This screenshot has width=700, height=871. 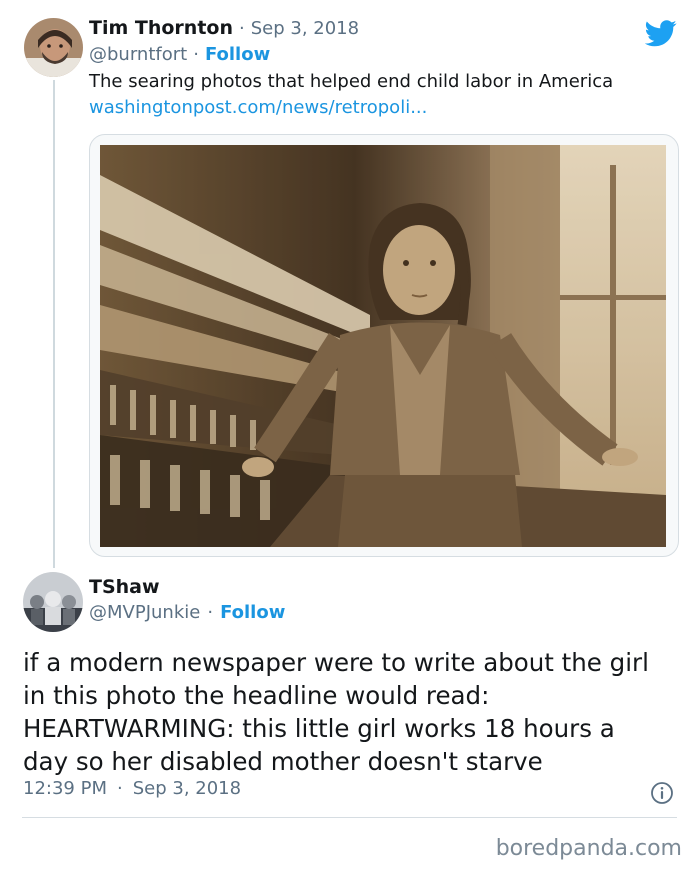 What do you see at coordinates (661, 33) in the screenshot?
I see `twitter-bird-icon` at bounding box center [661, 33].